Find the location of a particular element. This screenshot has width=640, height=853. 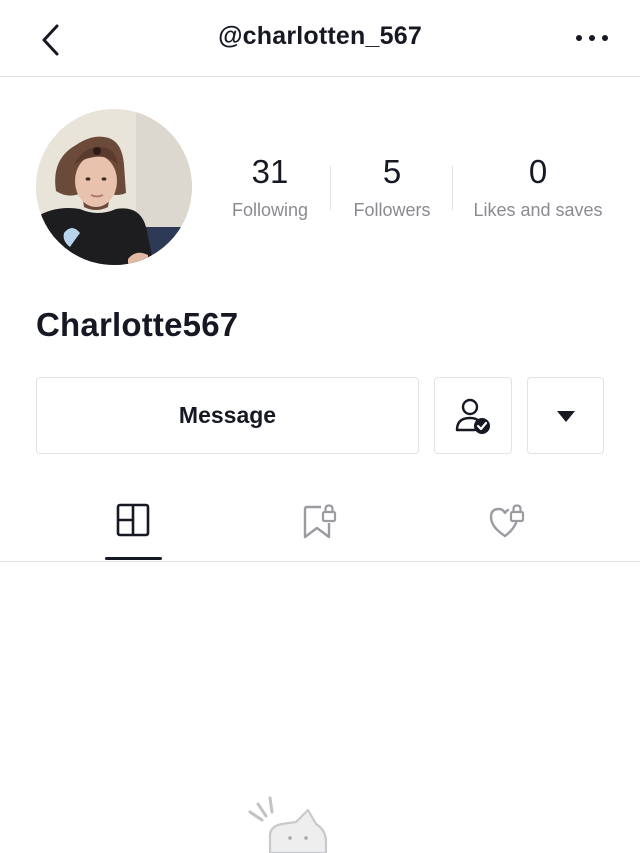

message-button: Message is located at coordinates (227, 415).